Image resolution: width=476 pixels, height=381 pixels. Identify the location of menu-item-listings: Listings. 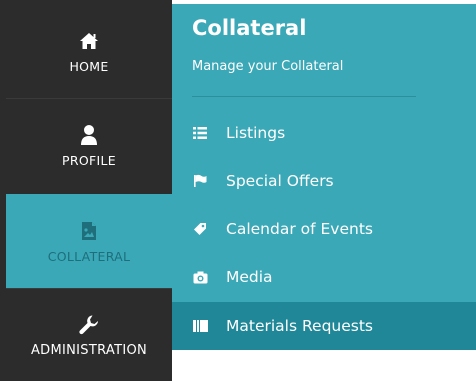
(324, 133).